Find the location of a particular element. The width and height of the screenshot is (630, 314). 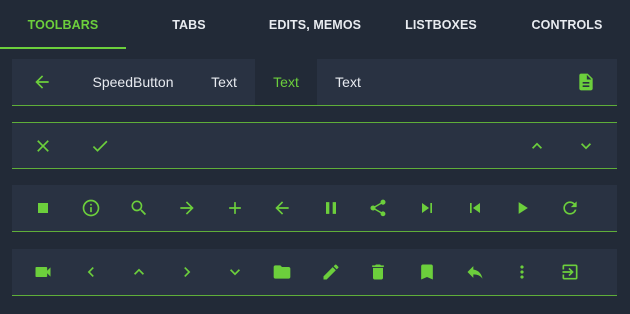

tab-label: EDITS, MEMOS is located at coordinates (315, 24).